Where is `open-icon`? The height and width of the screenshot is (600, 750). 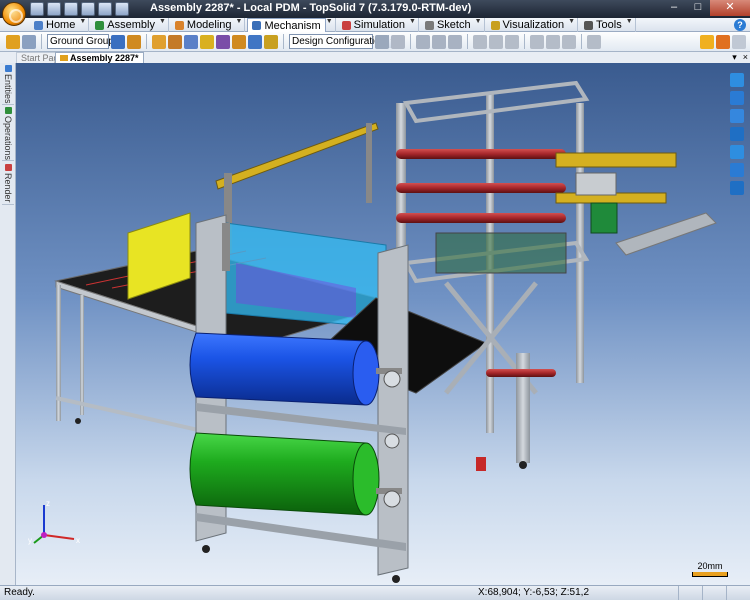
open-icon is located at coordinates (54, 9).